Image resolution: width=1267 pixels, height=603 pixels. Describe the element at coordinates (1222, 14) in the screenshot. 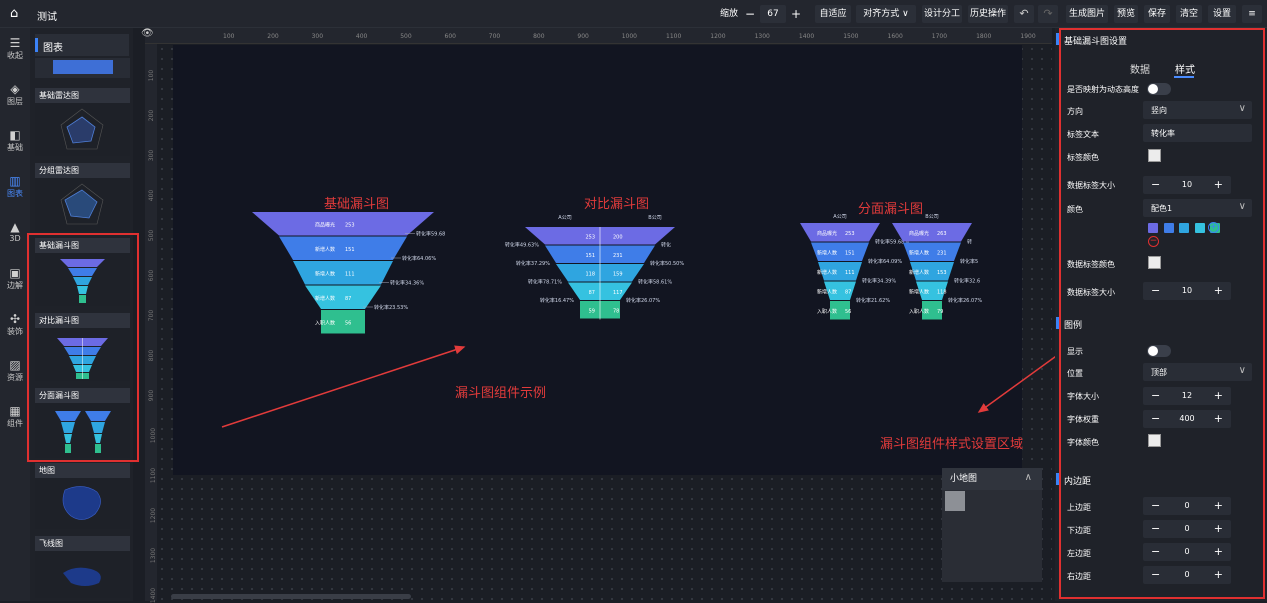

I see `settings-button: 设置` at that location.